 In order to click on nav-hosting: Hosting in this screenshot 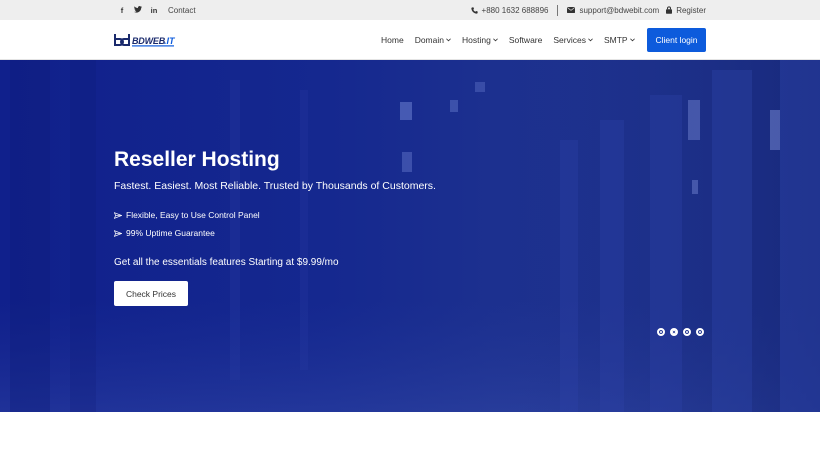, I will do `click(480, 40)`.